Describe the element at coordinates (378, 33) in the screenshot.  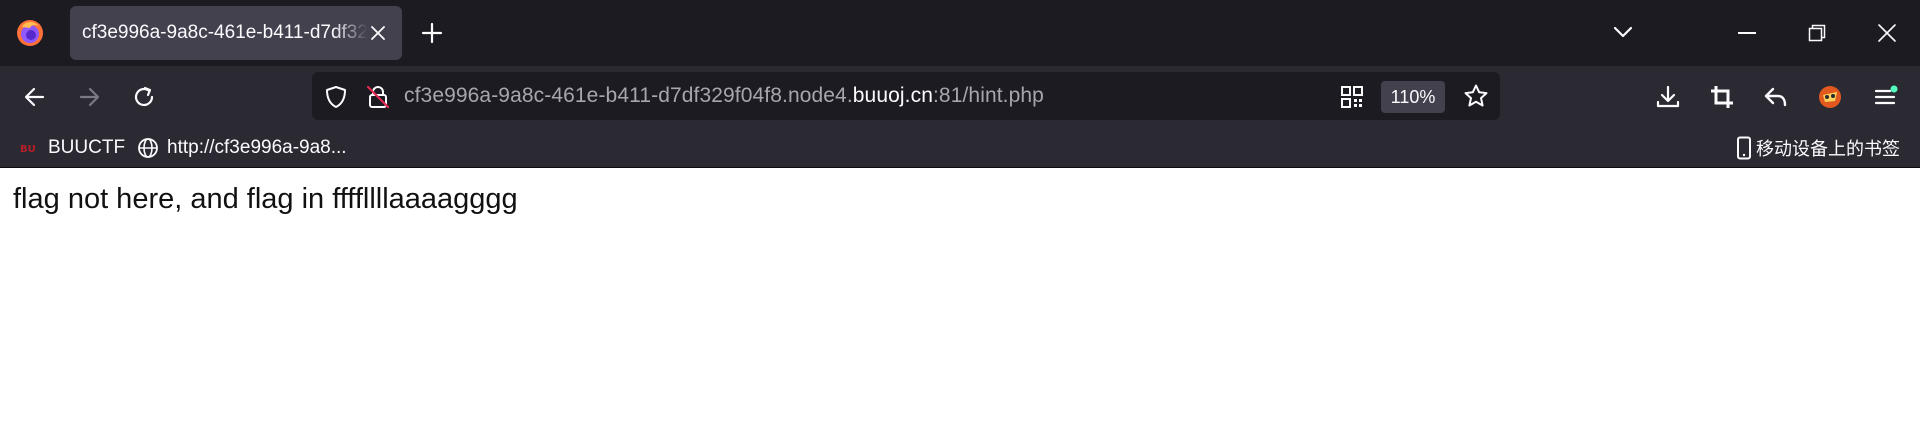
I see `tab-close-icon` at that location.